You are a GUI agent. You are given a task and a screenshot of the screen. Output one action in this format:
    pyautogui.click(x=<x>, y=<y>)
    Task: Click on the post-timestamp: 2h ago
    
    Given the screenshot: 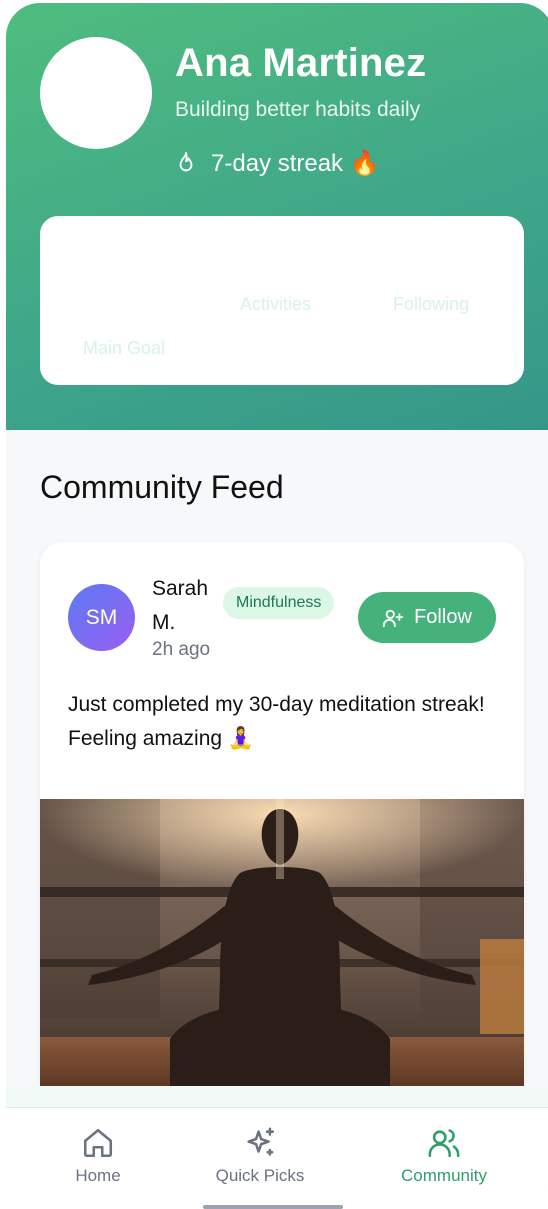 What is the action you would take?
    pyautogui.click(x=181, y=649)
    